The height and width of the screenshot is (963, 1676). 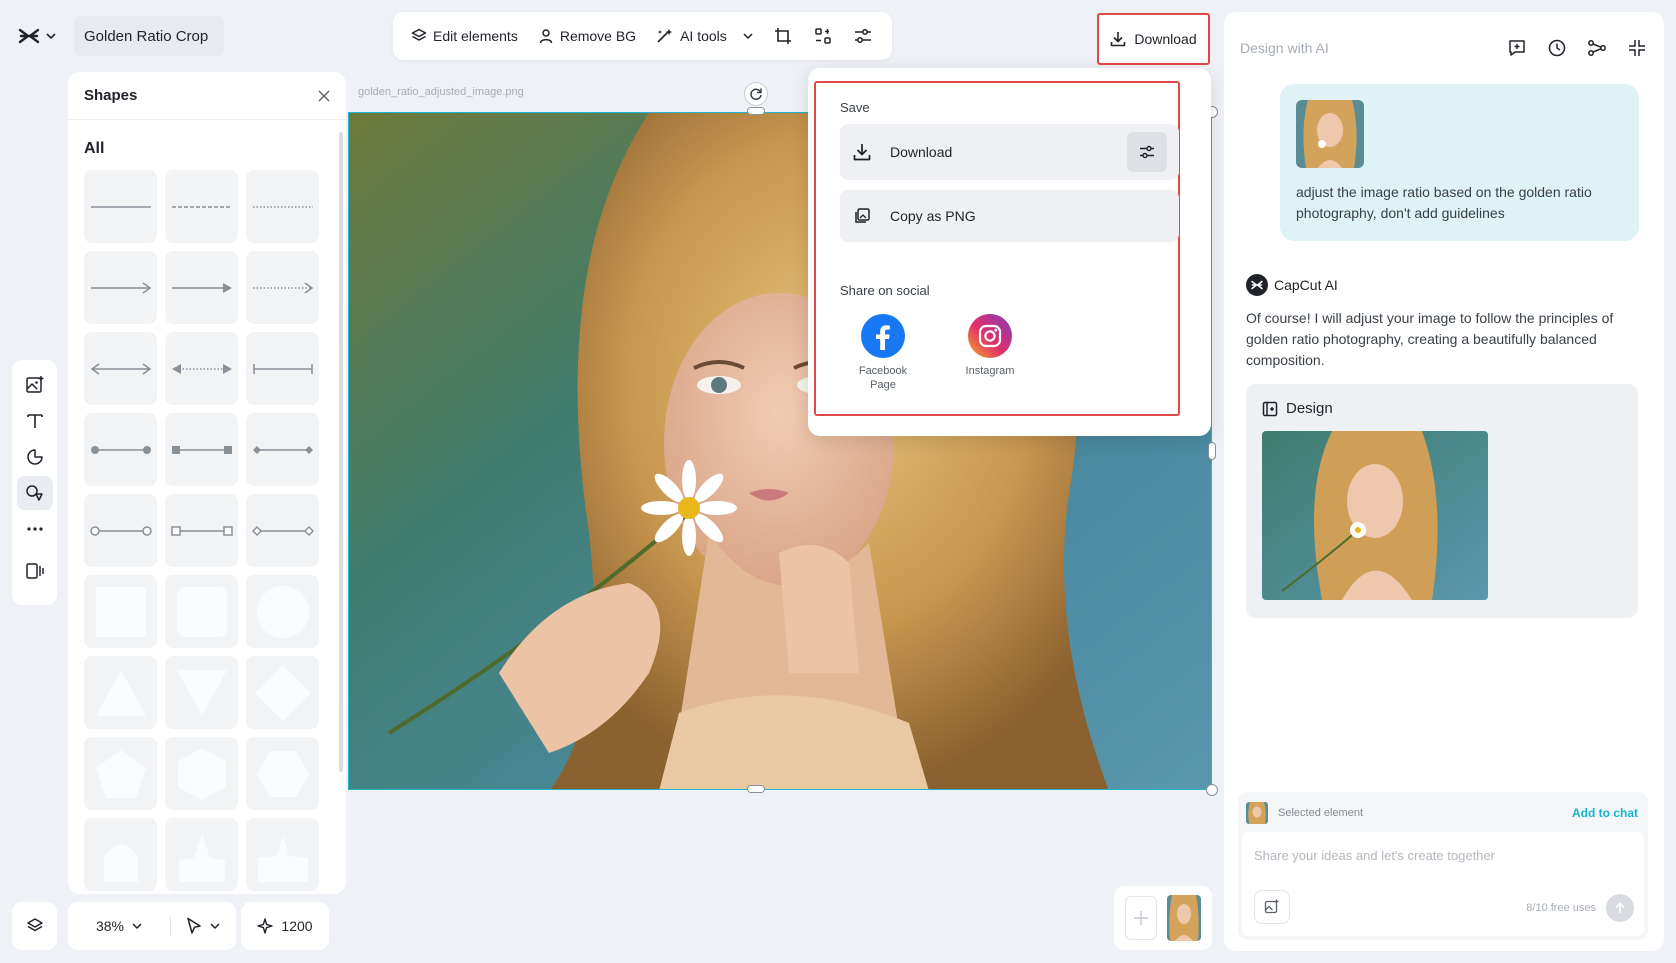 What do you see at coordinates (120, 692) in the screenshot?
I see `shape-triangle` at bounding box center [120, 692].